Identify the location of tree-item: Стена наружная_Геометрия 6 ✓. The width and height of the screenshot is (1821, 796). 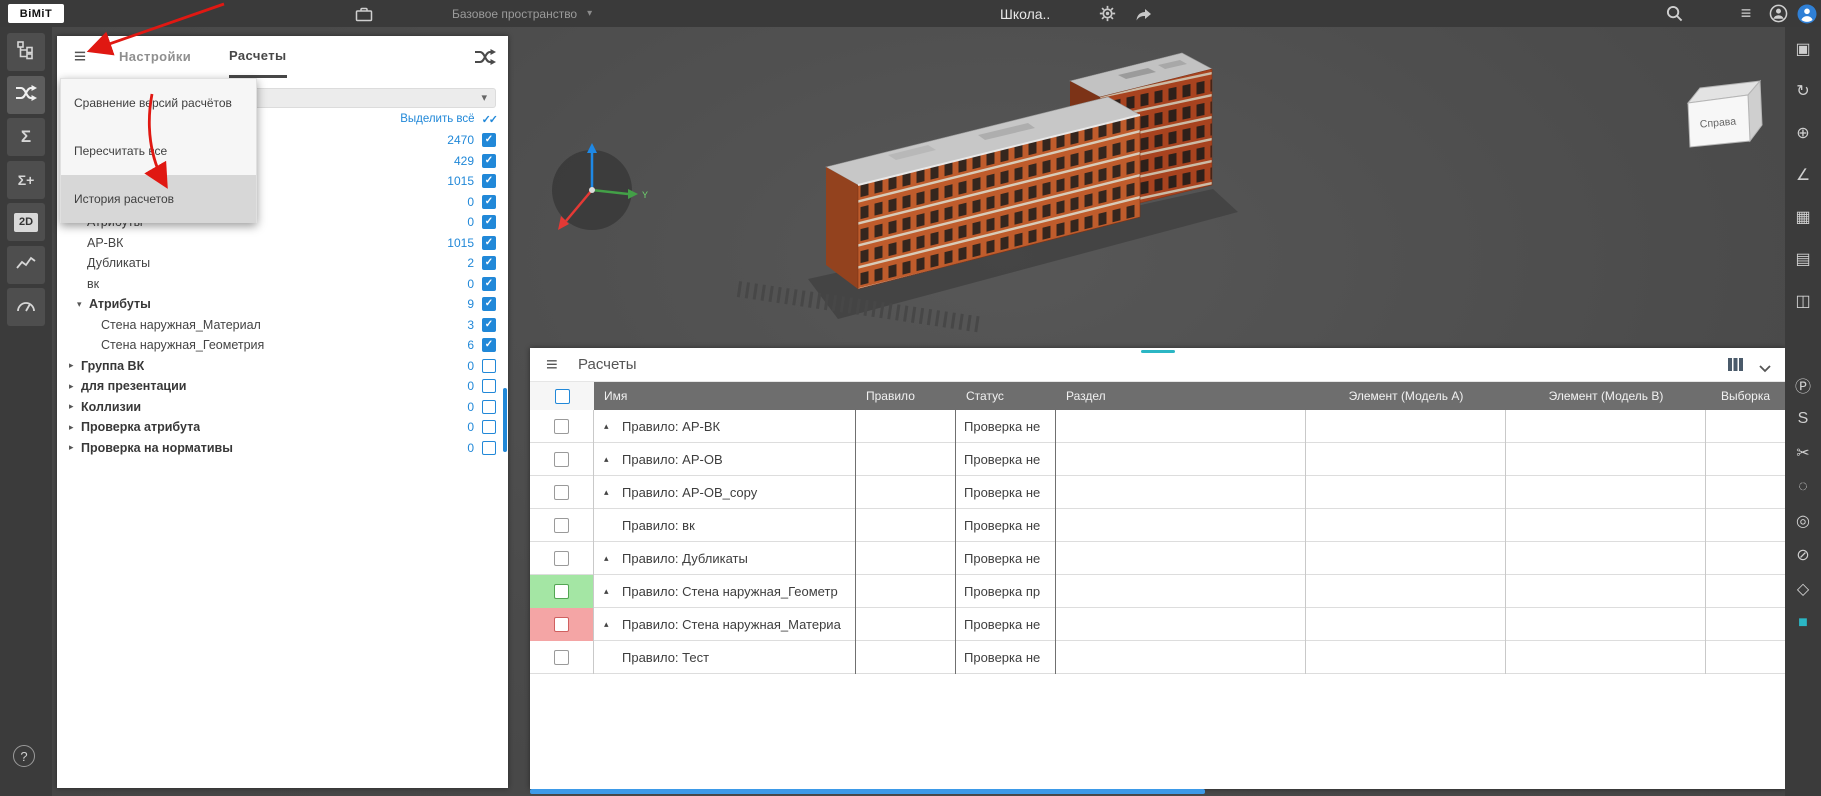
(282, 345).